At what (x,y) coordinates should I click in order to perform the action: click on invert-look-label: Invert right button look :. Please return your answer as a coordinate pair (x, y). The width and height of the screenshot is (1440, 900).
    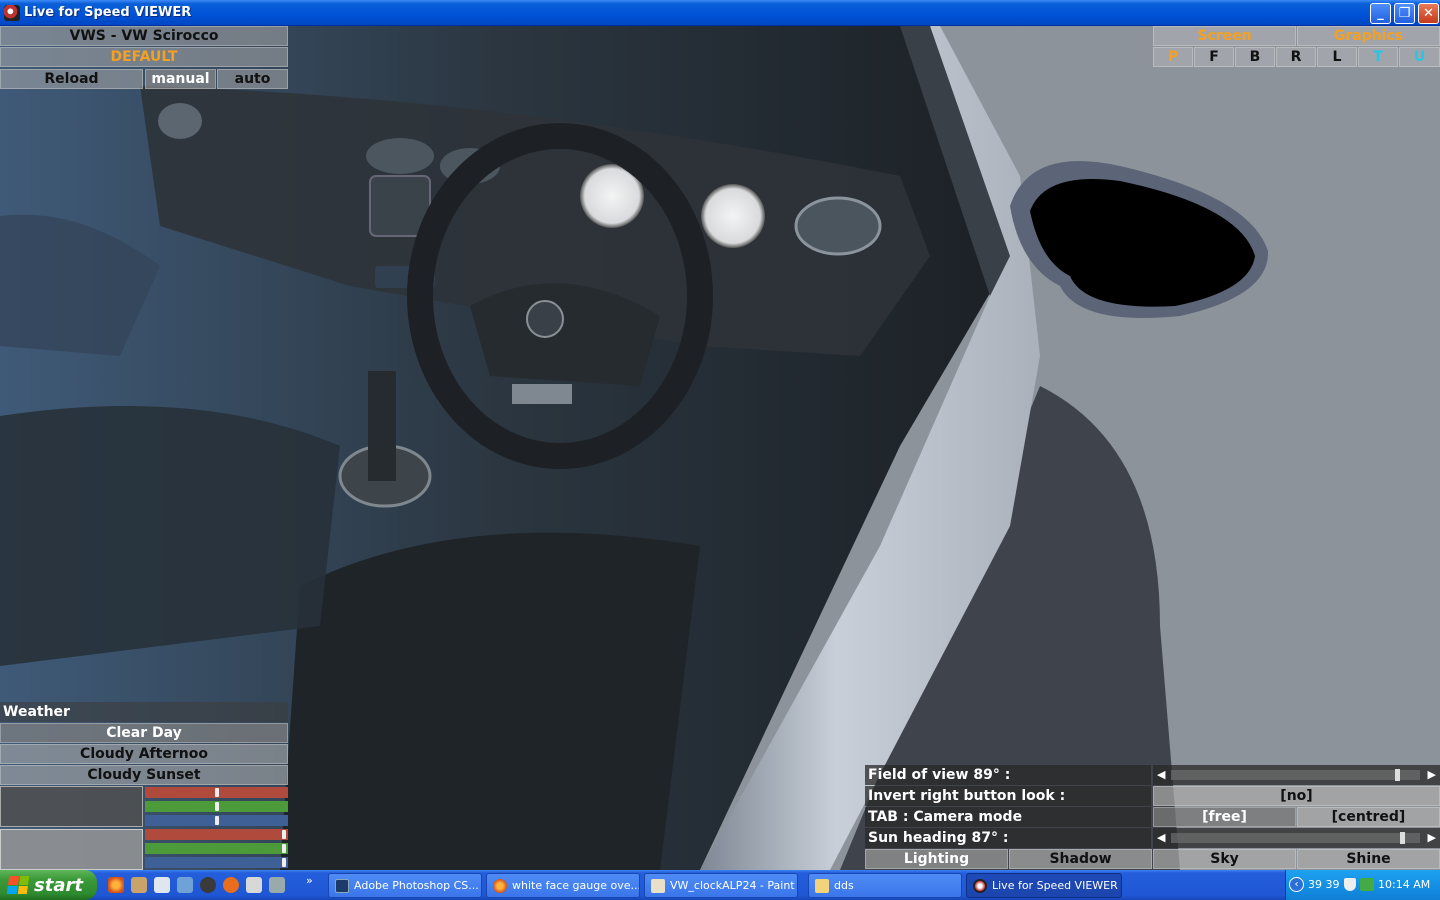
    Looking at the image, I should click on (1008, 796).